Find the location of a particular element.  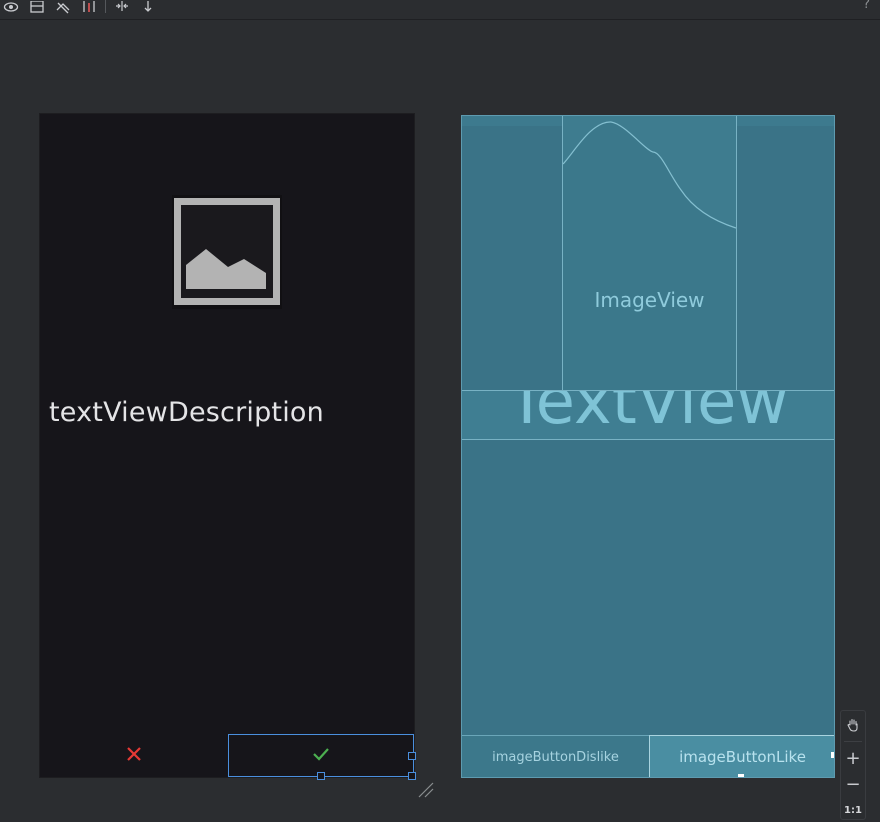

blueprint-like-label: imageButtonLike is located at coordinates (742, 757).